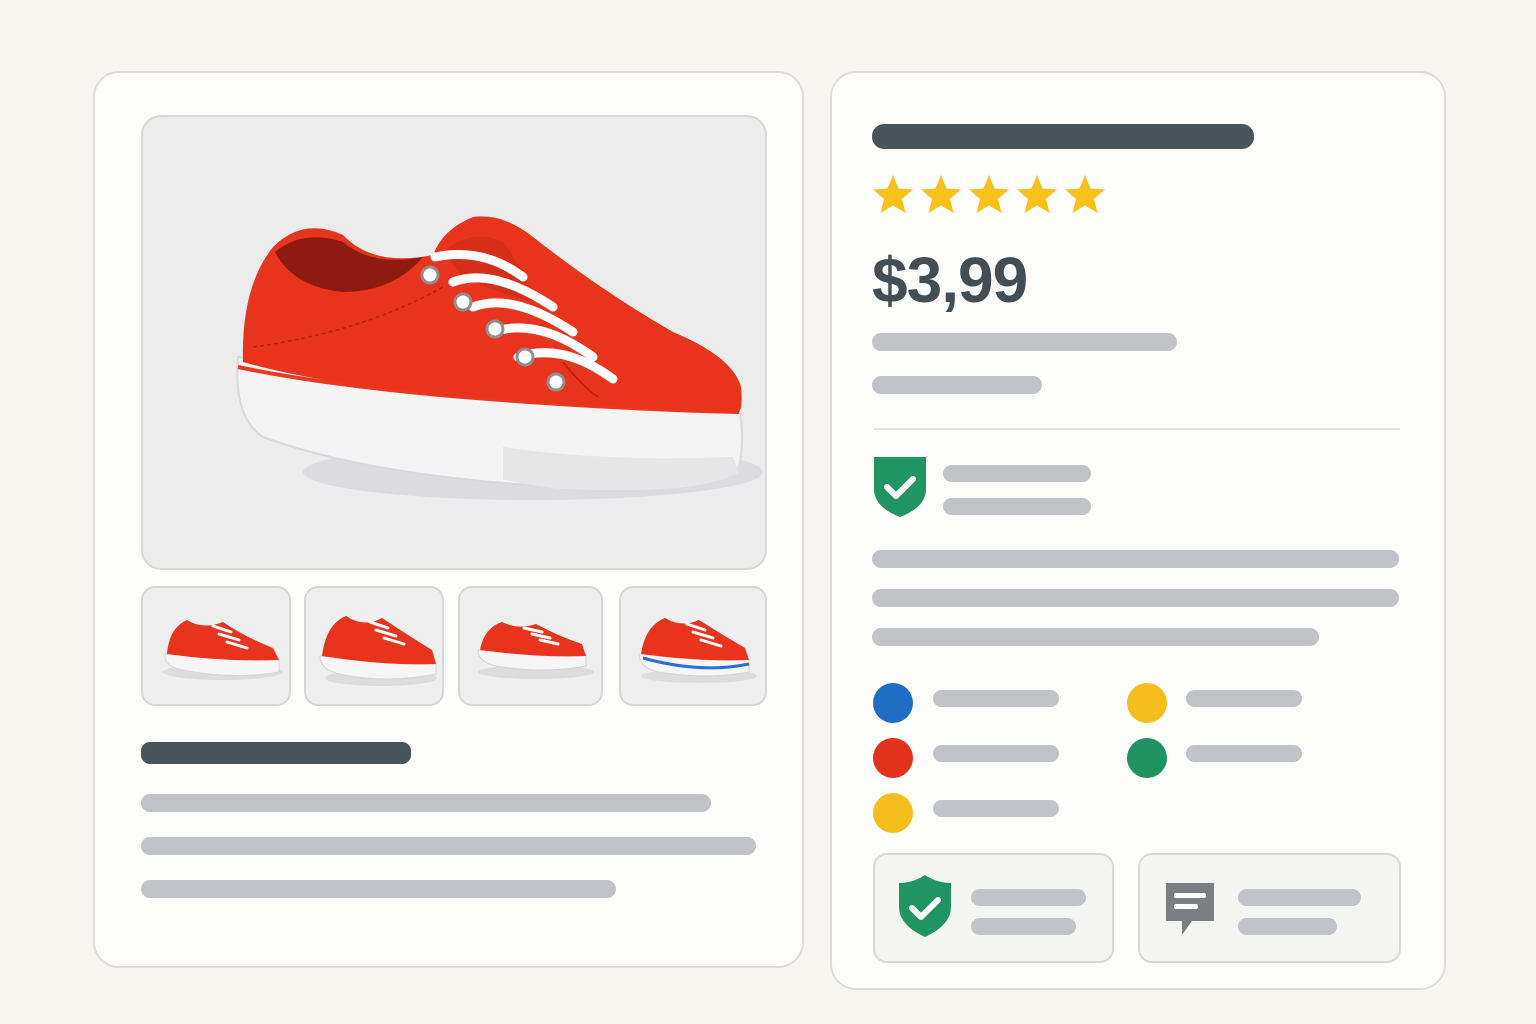 This screenshot has width=1536, height=1024. I want to click on reviews-box, so click(1269, 908).